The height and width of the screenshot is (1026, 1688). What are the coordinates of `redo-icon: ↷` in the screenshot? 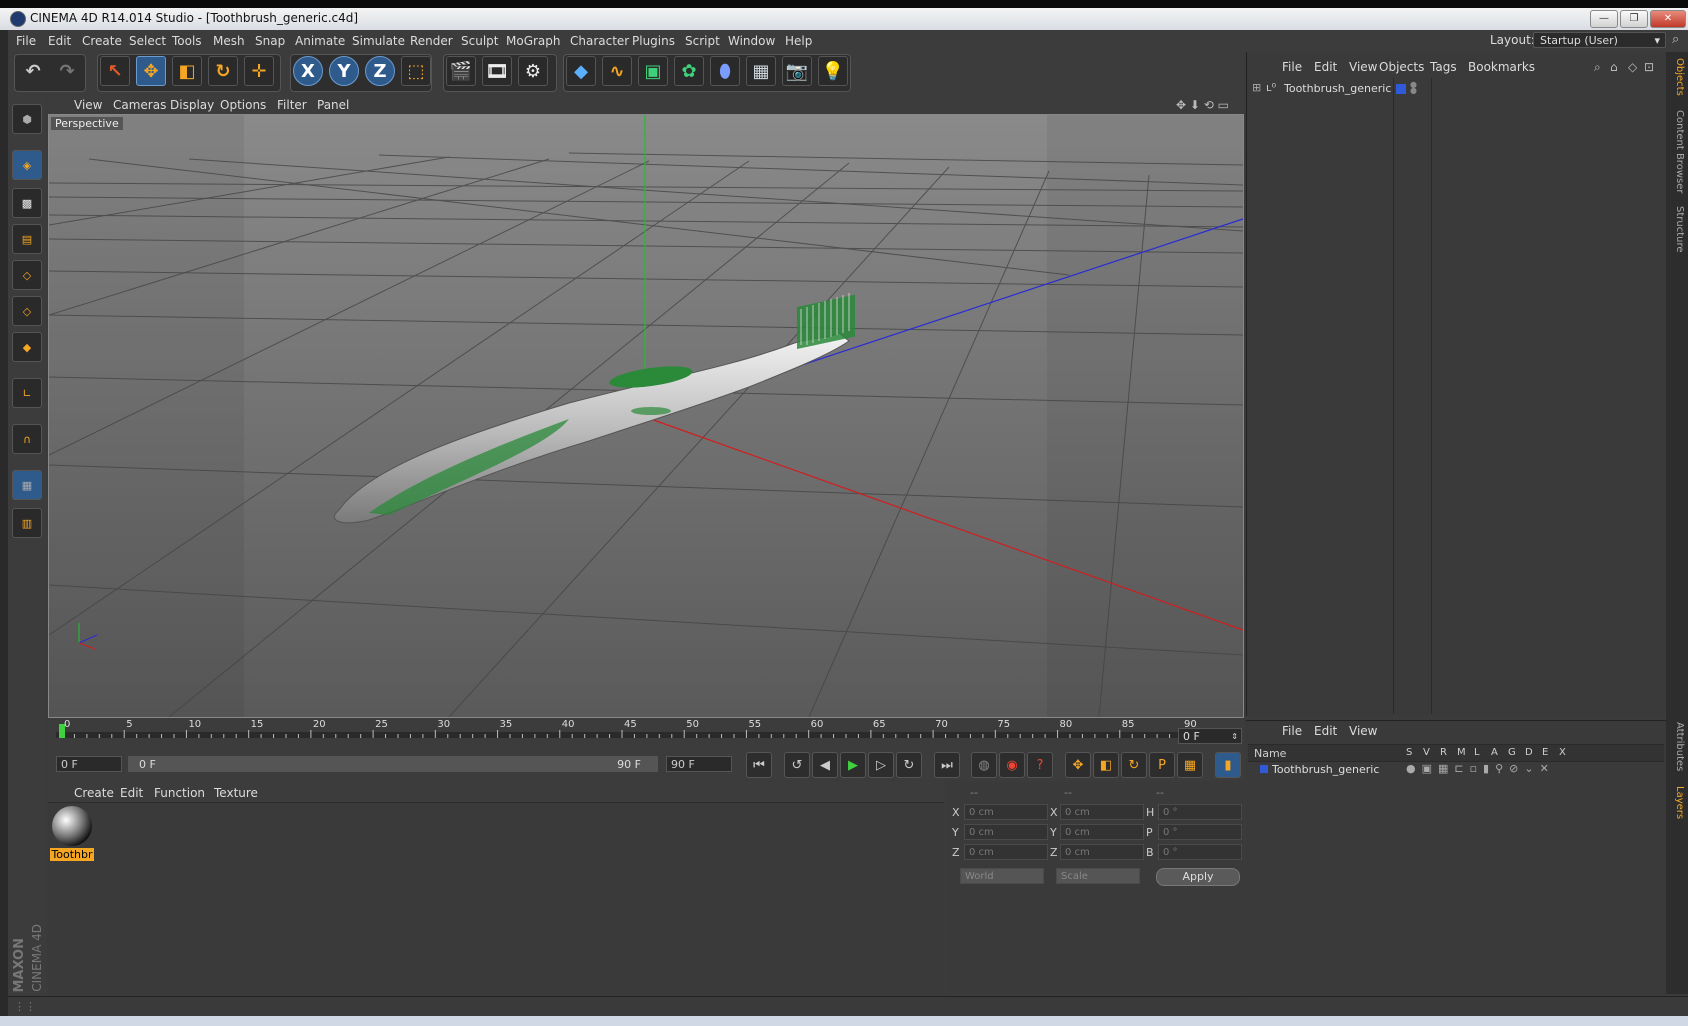 It's located at (67, 71).